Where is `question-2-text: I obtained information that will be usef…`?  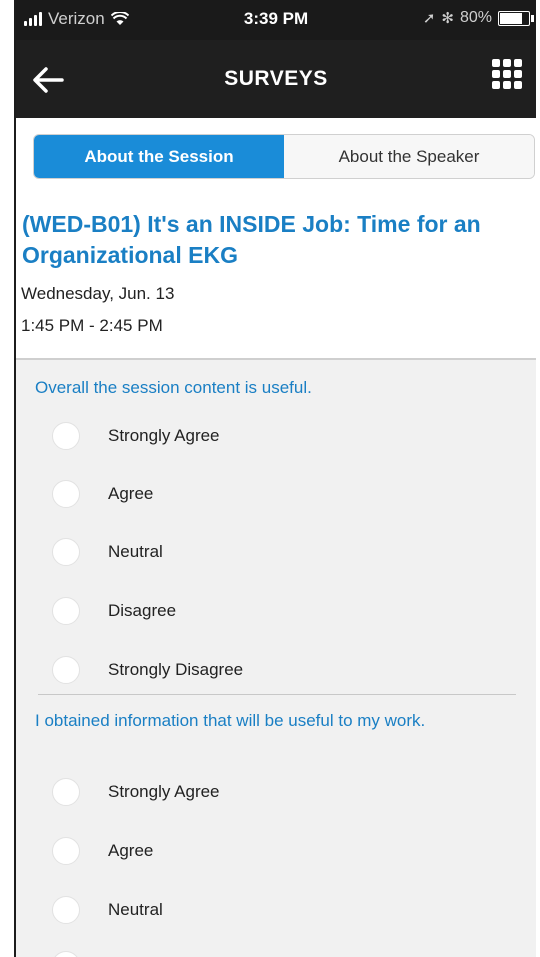 question-2-text: I obtained information that will be usef… is located at coordinates (230, 720).